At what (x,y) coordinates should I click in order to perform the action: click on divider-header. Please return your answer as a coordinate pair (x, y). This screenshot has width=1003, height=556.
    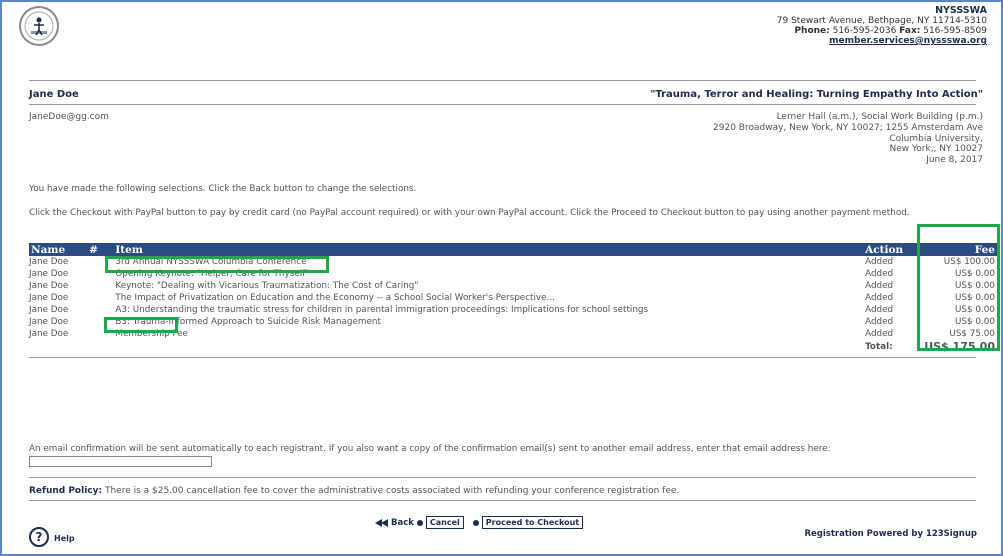
    Looking at the image, I should click on (502, 104).